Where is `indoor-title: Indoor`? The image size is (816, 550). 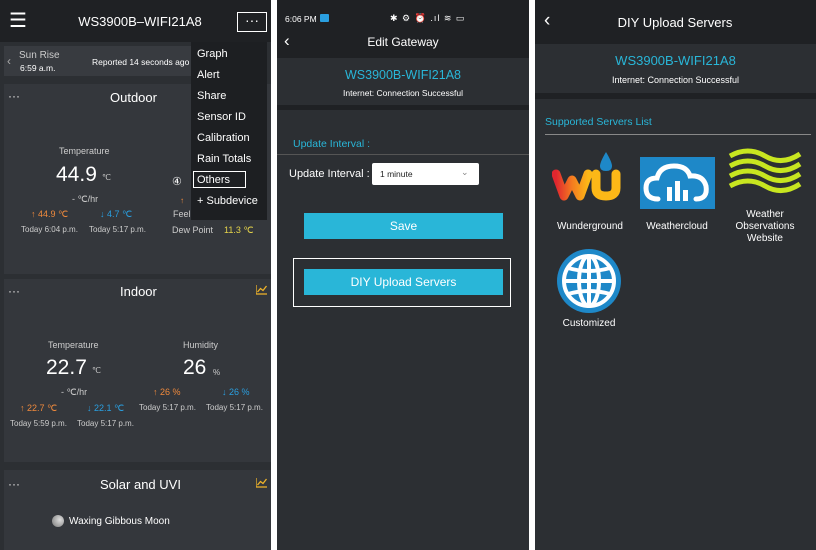
indoor-title: Indoor is located at coordinates (138, 291).